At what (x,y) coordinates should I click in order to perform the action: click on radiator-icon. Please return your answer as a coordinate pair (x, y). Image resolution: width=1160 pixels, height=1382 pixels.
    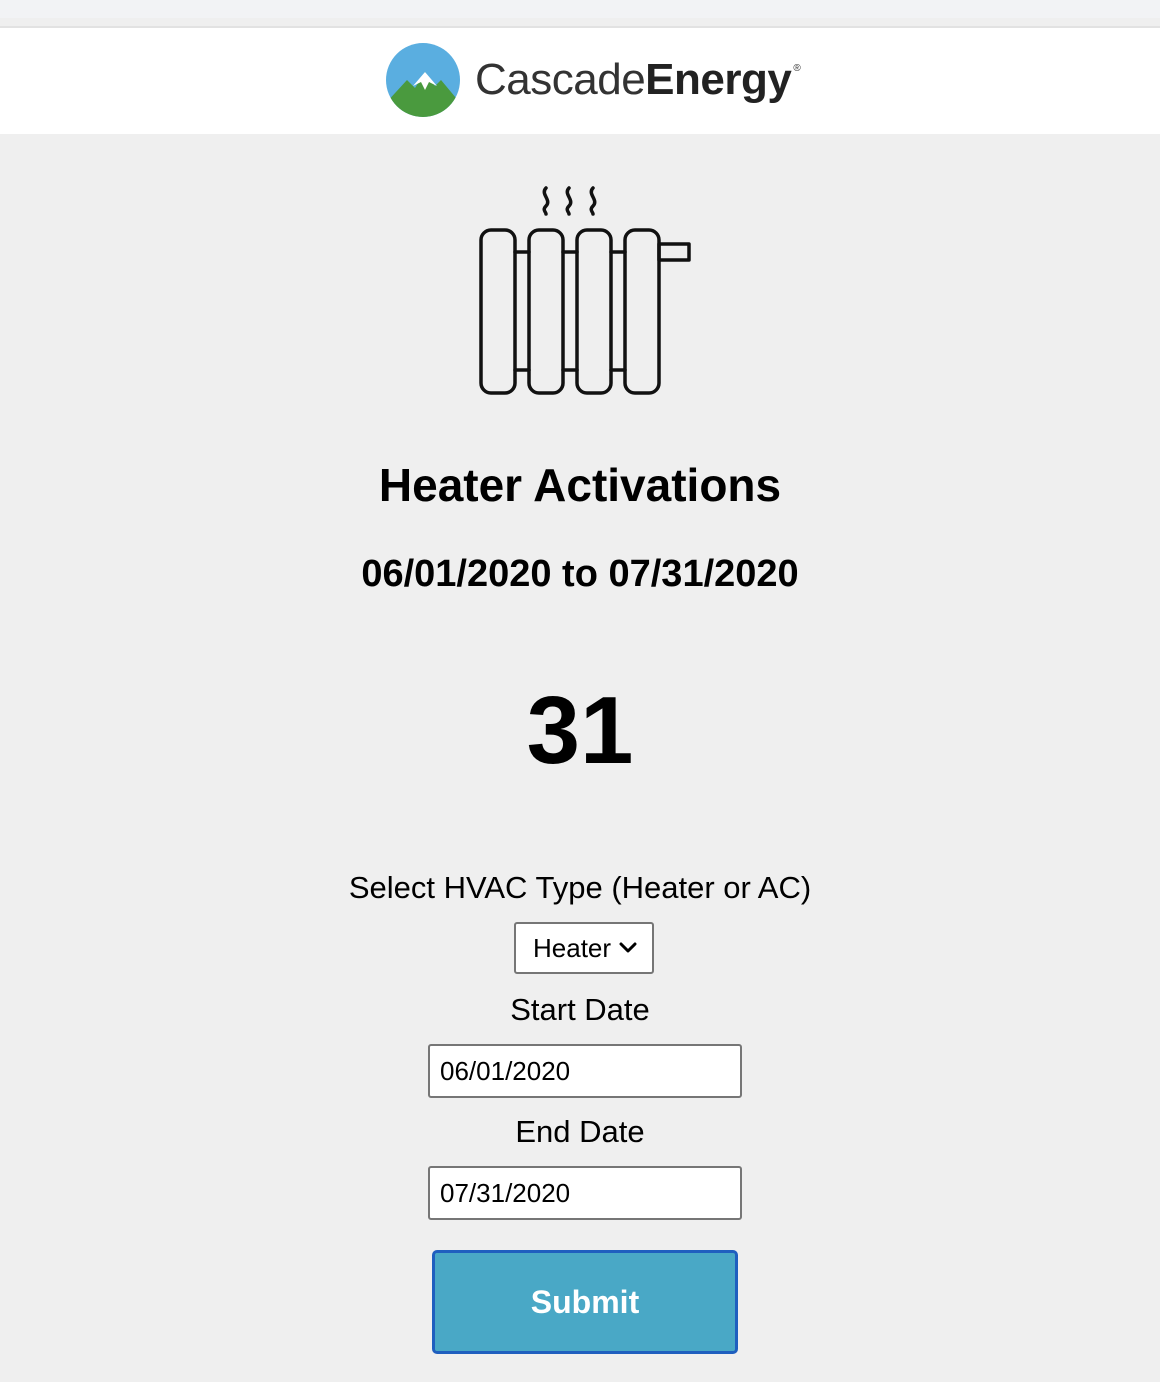
    Looking at the image, I should click on (585, 290).